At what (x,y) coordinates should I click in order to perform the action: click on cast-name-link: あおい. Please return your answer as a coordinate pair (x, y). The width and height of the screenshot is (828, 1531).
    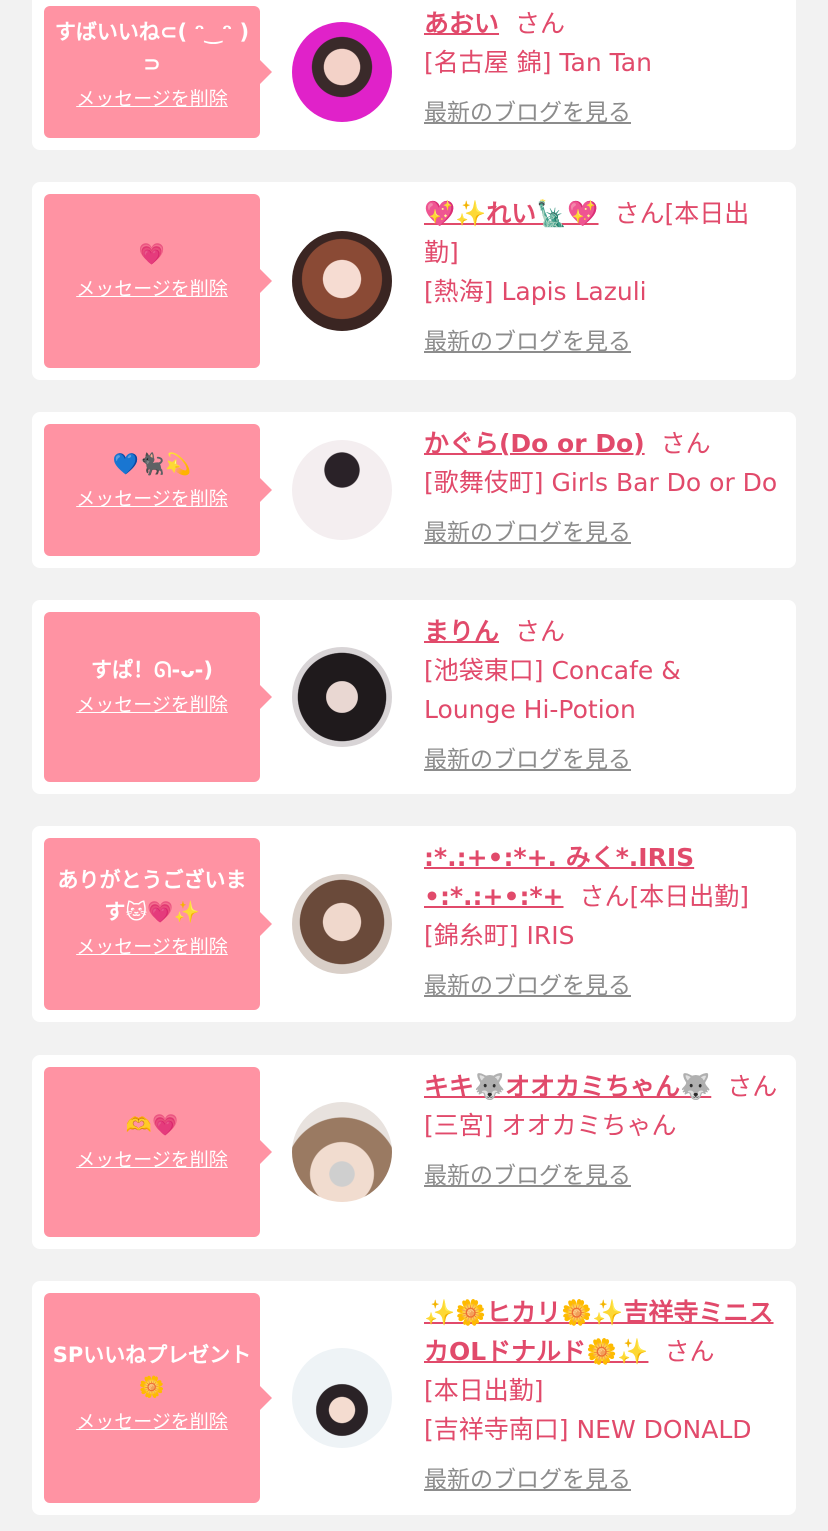
    Looking at the image, I should click on (461, 23).